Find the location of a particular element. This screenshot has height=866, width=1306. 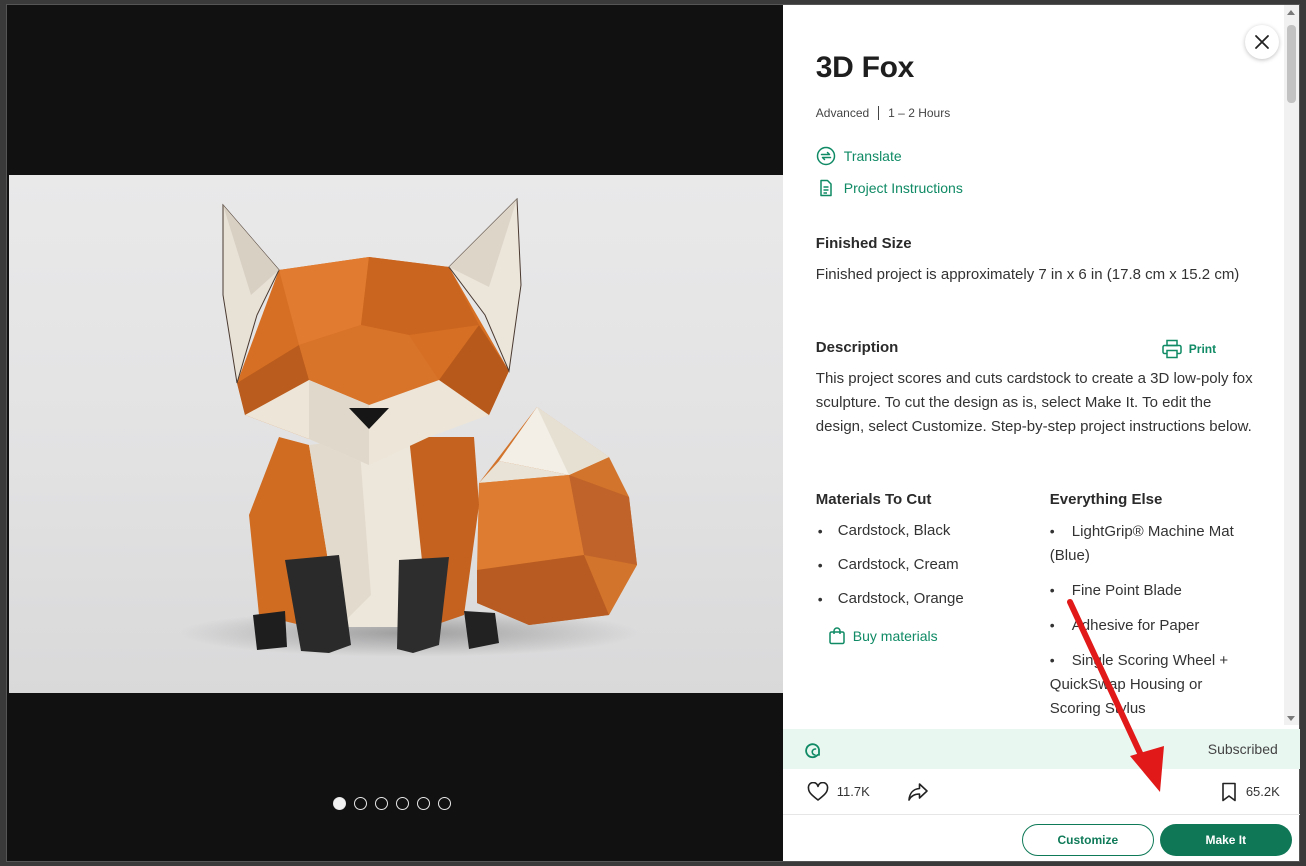

everything-else-heading: Everything Else is located at coordinates (1106, 499).